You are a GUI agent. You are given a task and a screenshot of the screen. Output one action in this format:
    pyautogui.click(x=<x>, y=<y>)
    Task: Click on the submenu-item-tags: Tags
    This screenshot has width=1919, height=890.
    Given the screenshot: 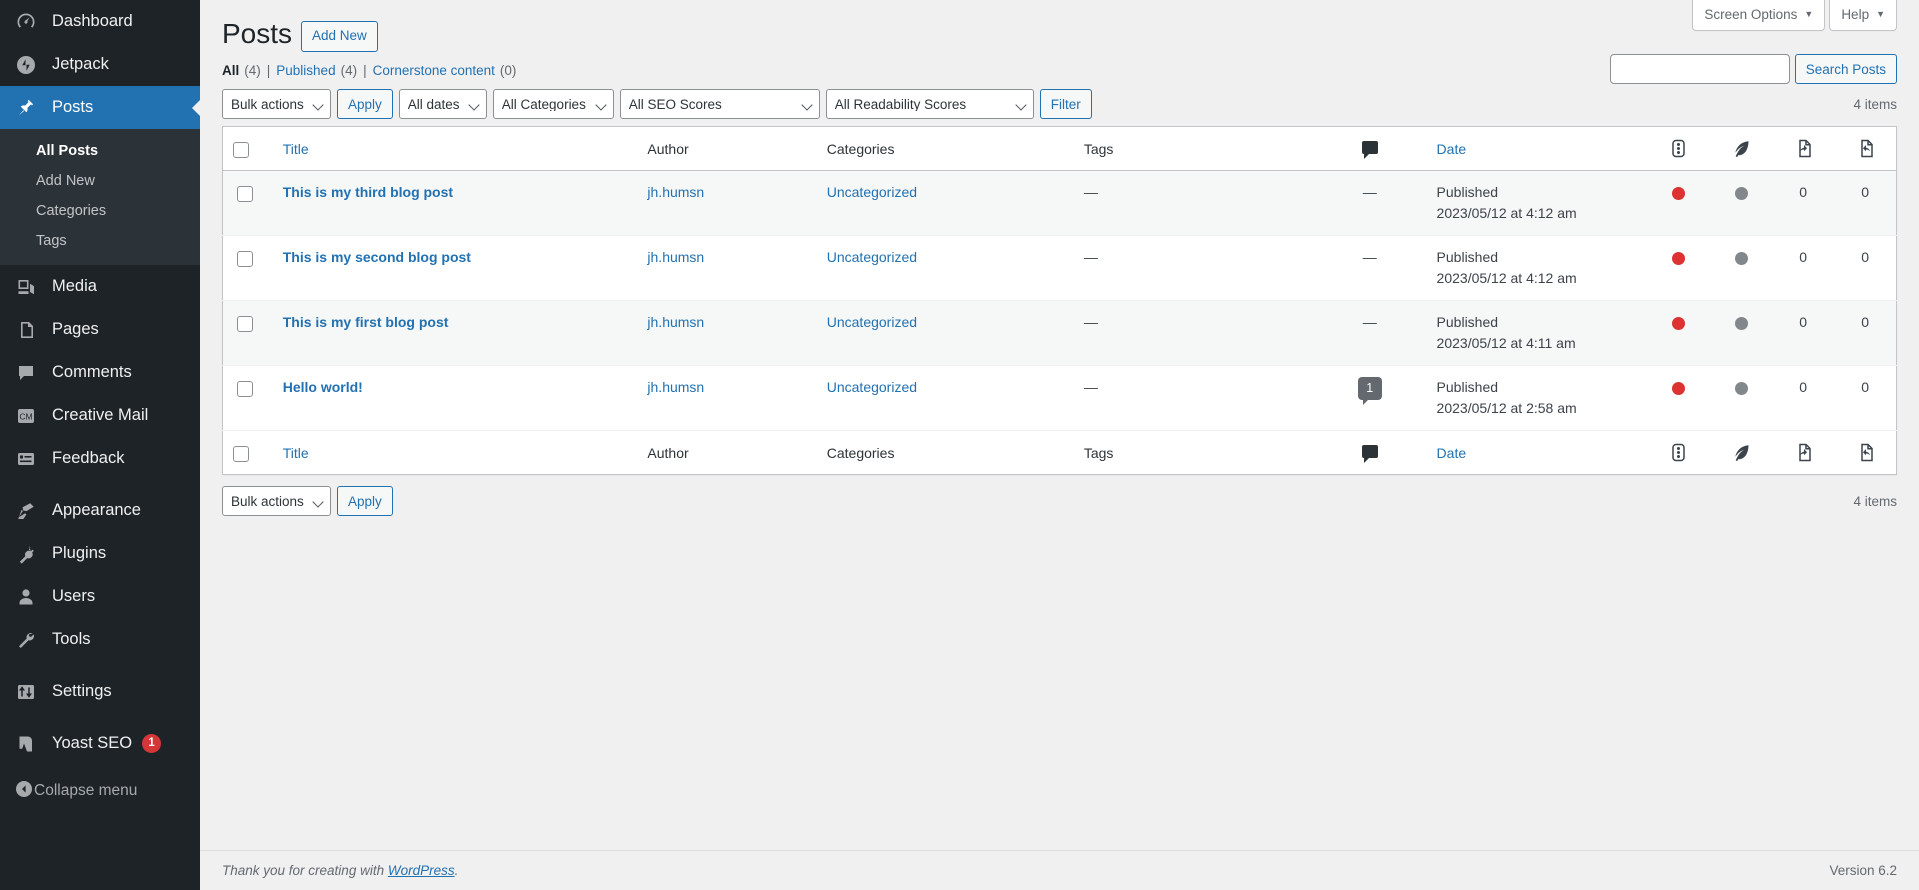 What is the action you would take?
    pyautogui.click(x=100, y=241)
    